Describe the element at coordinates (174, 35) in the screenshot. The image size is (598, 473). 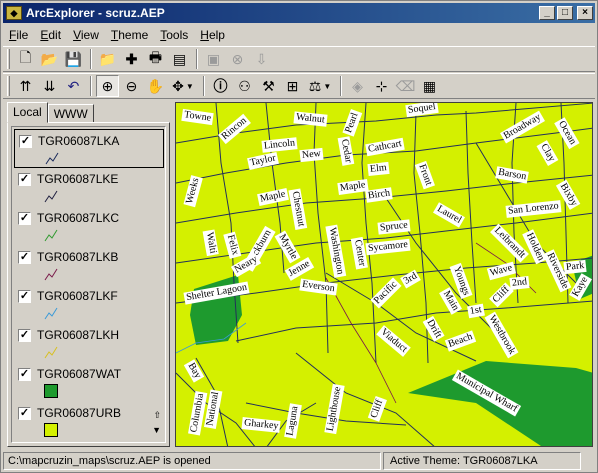
I see `menu-tools: Tools` at that location.